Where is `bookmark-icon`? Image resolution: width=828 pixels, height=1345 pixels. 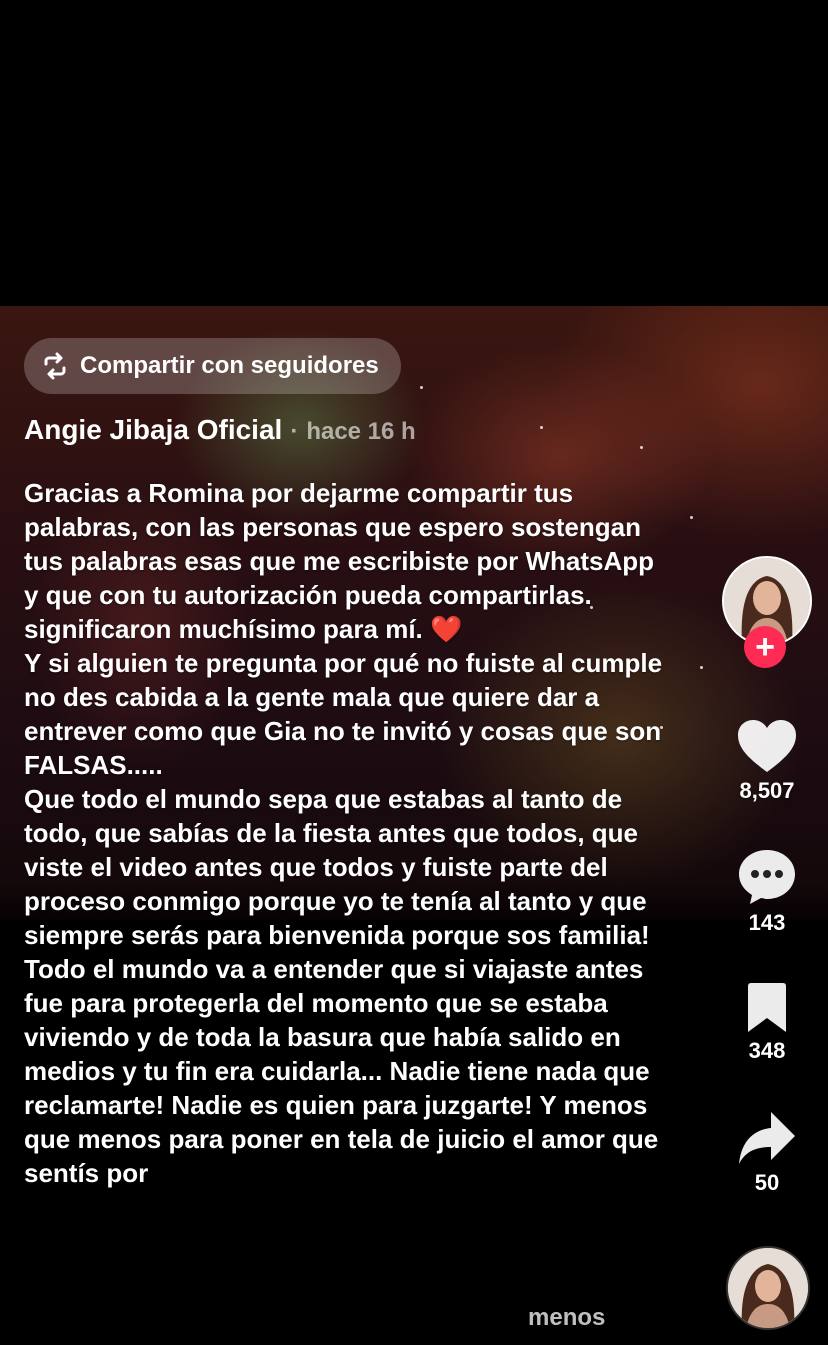 bookmark-icon is located at coordinates (767, 1007).